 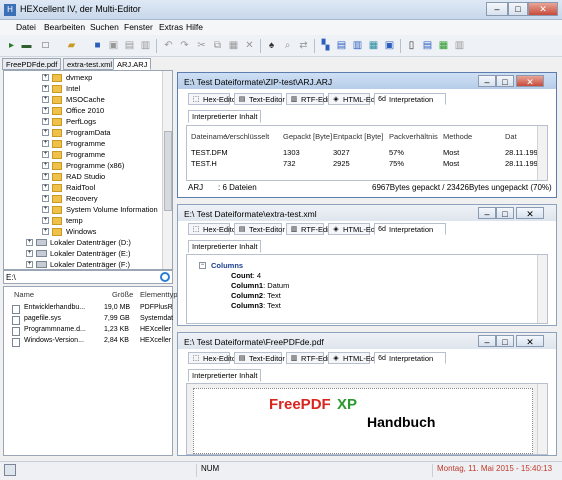 I want to click on menu-fenster: Fenster, so click(x=138, y=27).